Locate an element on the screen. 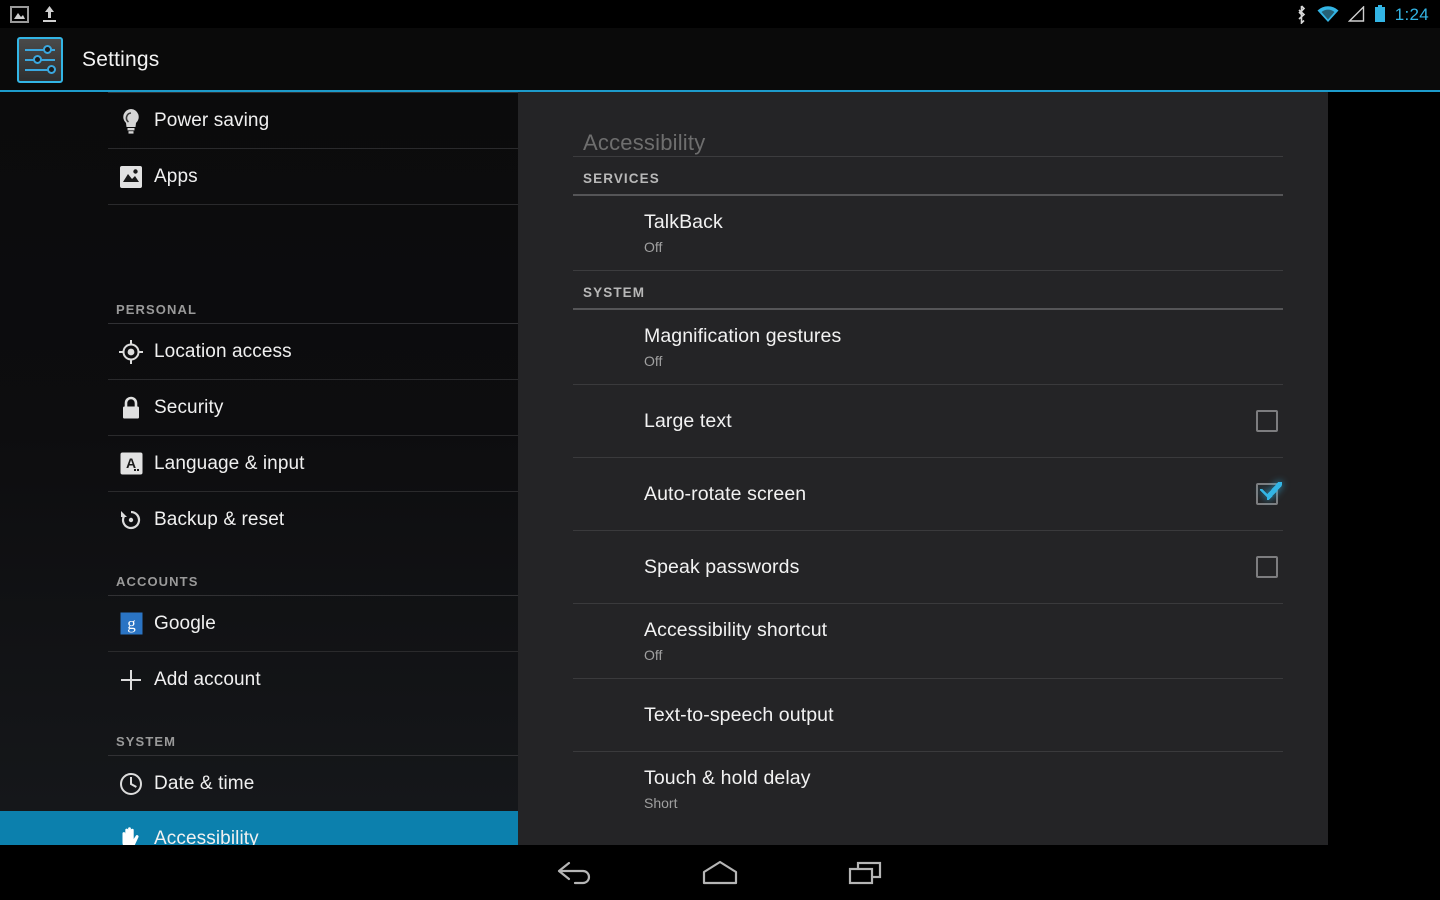  section-header-label: SERVICES is located at coordinates (621, 178).